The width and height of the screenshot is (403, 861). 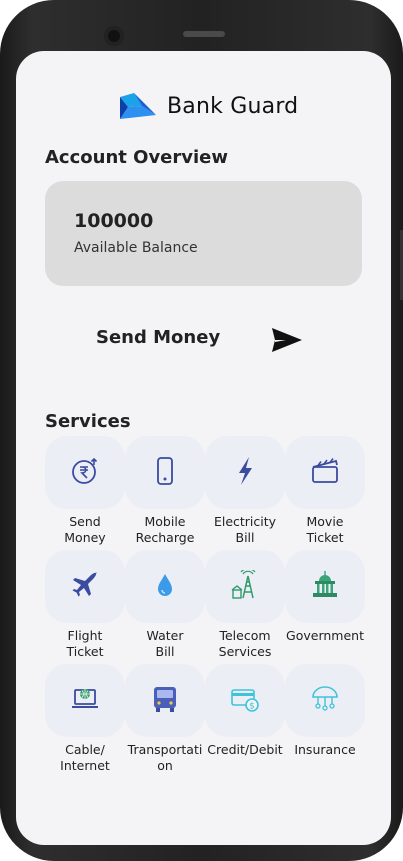 I want to click on balance-label: Available Balance, so click(x=136, y=248).